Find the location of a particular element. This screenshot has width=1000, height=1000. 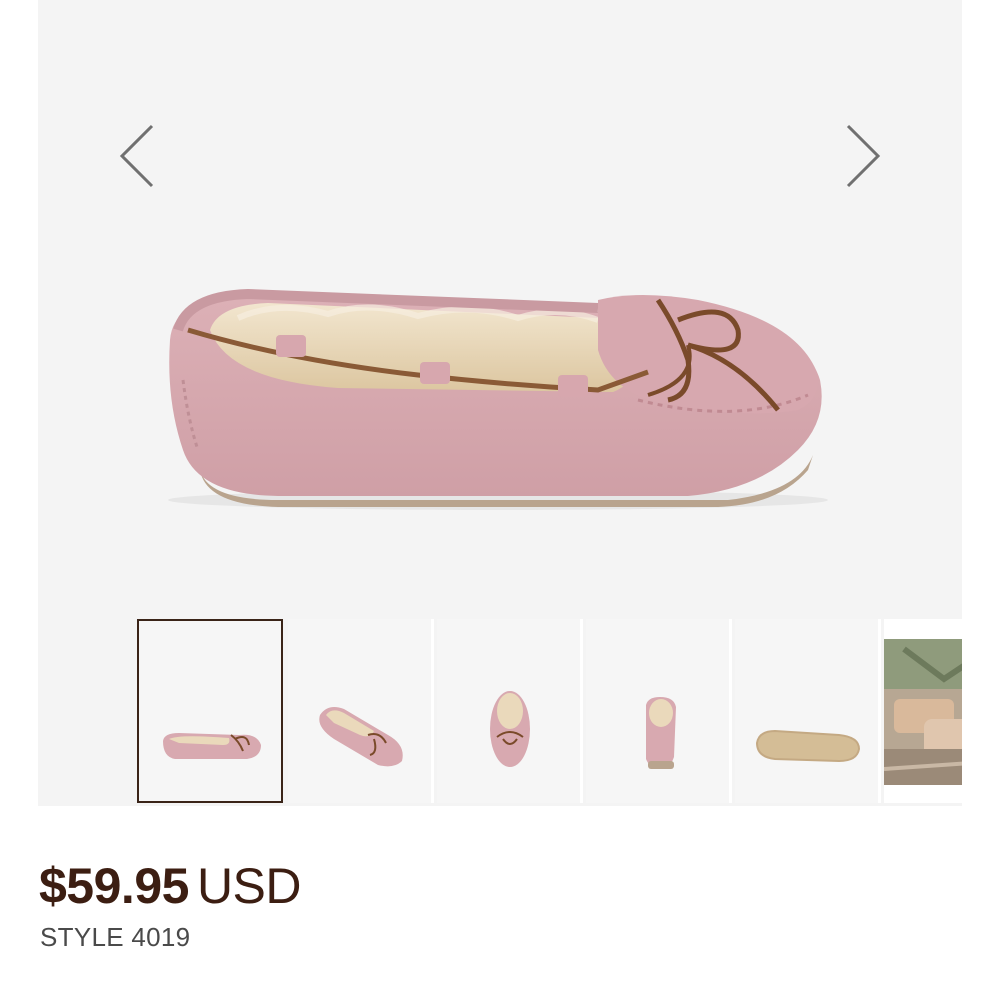

price-currency: USD is located at coordinates (249, 886).